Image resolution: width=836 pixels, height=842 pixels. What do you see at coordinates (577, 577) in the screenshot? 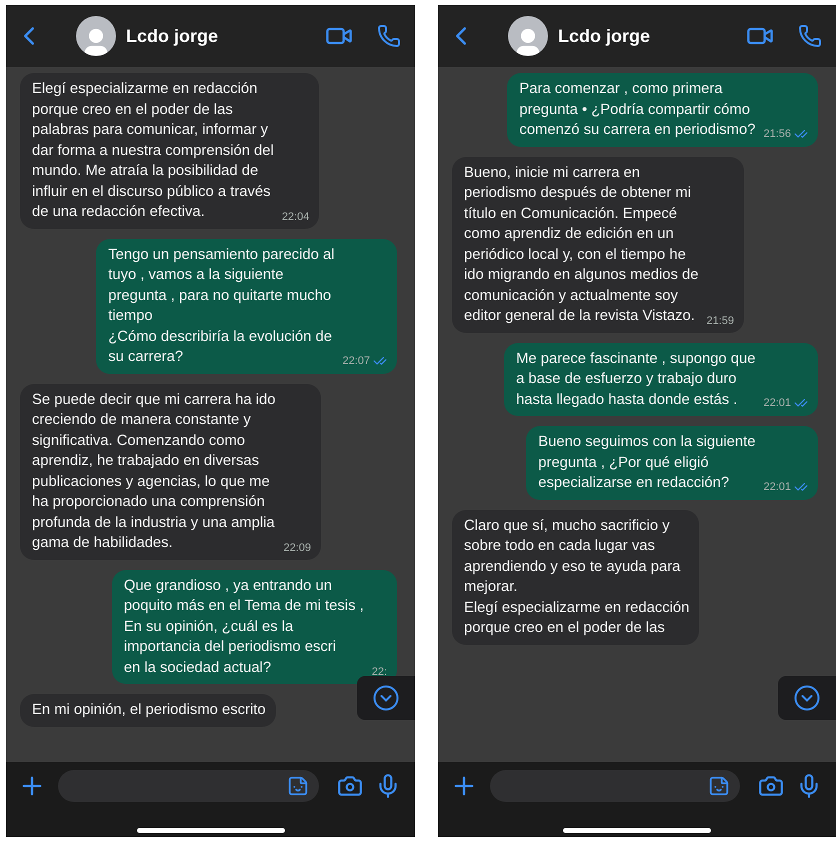
I see `message-text: Claro que sí, mucho sacrificio y sobre todo en cada lugar vas aprendiendo y eso te ayuda para mejorar. Elegí especializarme en redacción porque creo en el poder de las` at bounding box center [577, 577].